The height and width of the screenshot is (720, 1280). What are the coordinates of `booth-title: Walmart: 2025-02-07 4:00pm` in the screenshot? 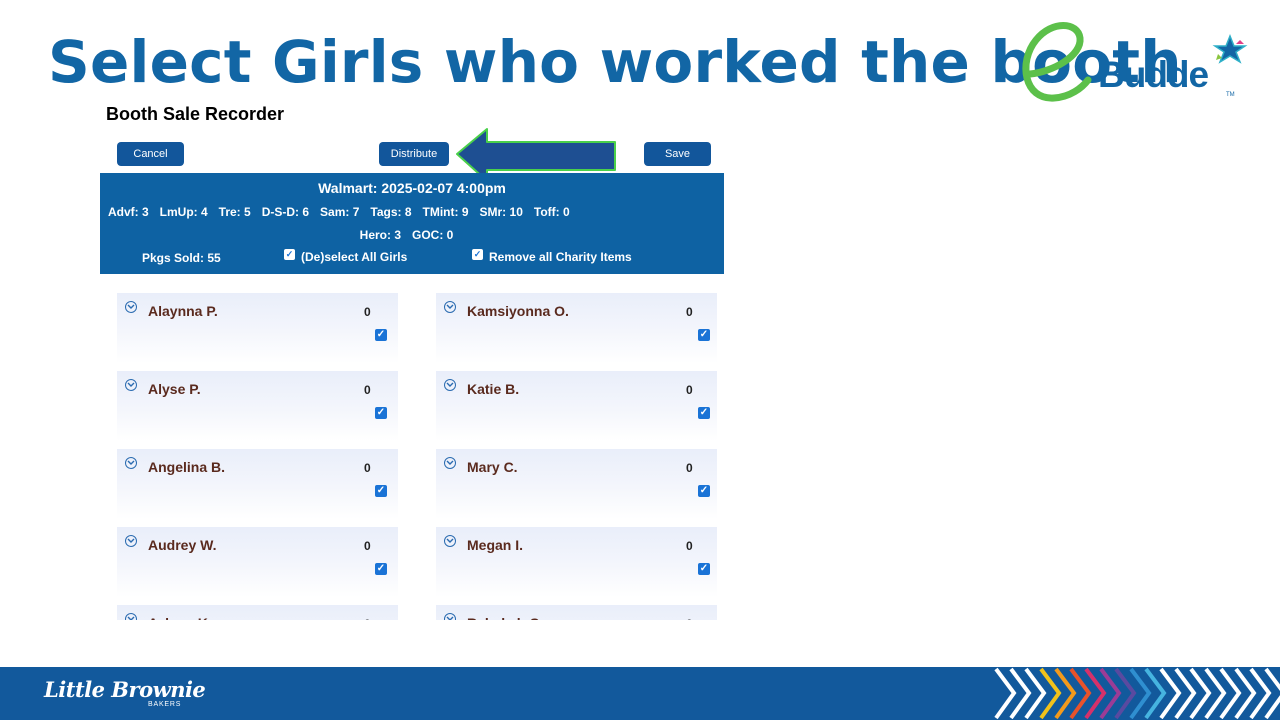 It's located at (412, 188).